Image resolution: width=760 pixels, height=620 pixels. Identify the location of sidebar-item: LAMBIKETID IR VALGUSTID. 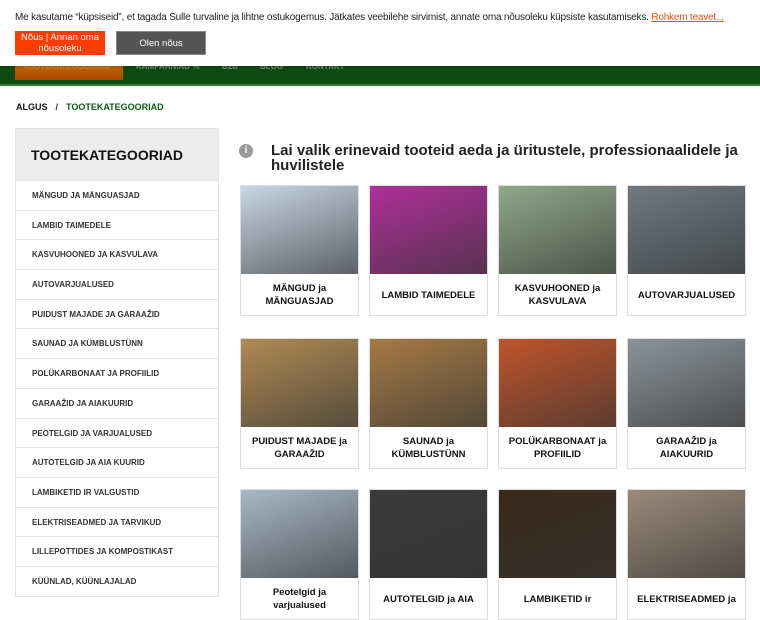
(117, 491).